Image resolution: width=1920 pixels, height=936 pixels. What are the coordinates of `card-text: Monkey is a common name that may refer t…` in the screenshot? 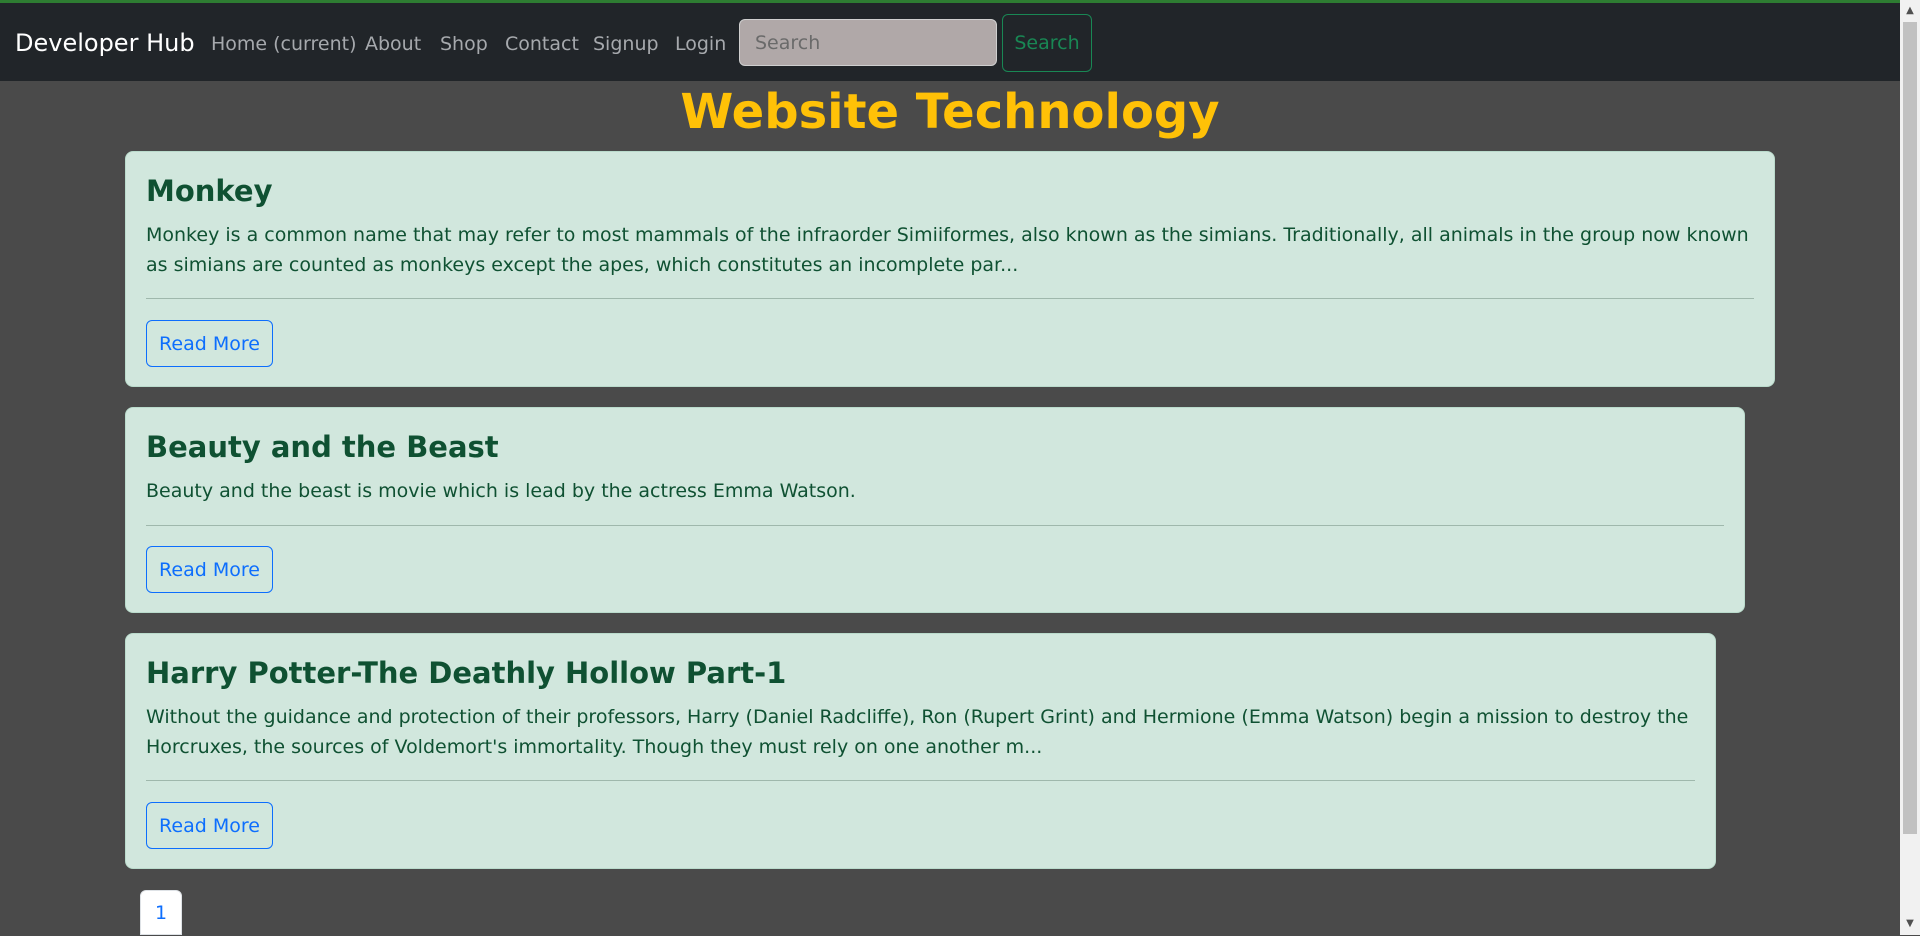 It's located at (947, 250).